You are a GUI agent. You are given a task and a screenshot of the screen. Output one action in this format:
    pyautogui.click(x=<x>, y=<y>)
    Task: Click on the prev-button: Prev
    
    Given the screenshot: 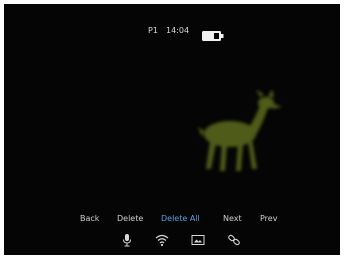 What is the action you would take?
    pyautogui.click(x=268, y=219)
    